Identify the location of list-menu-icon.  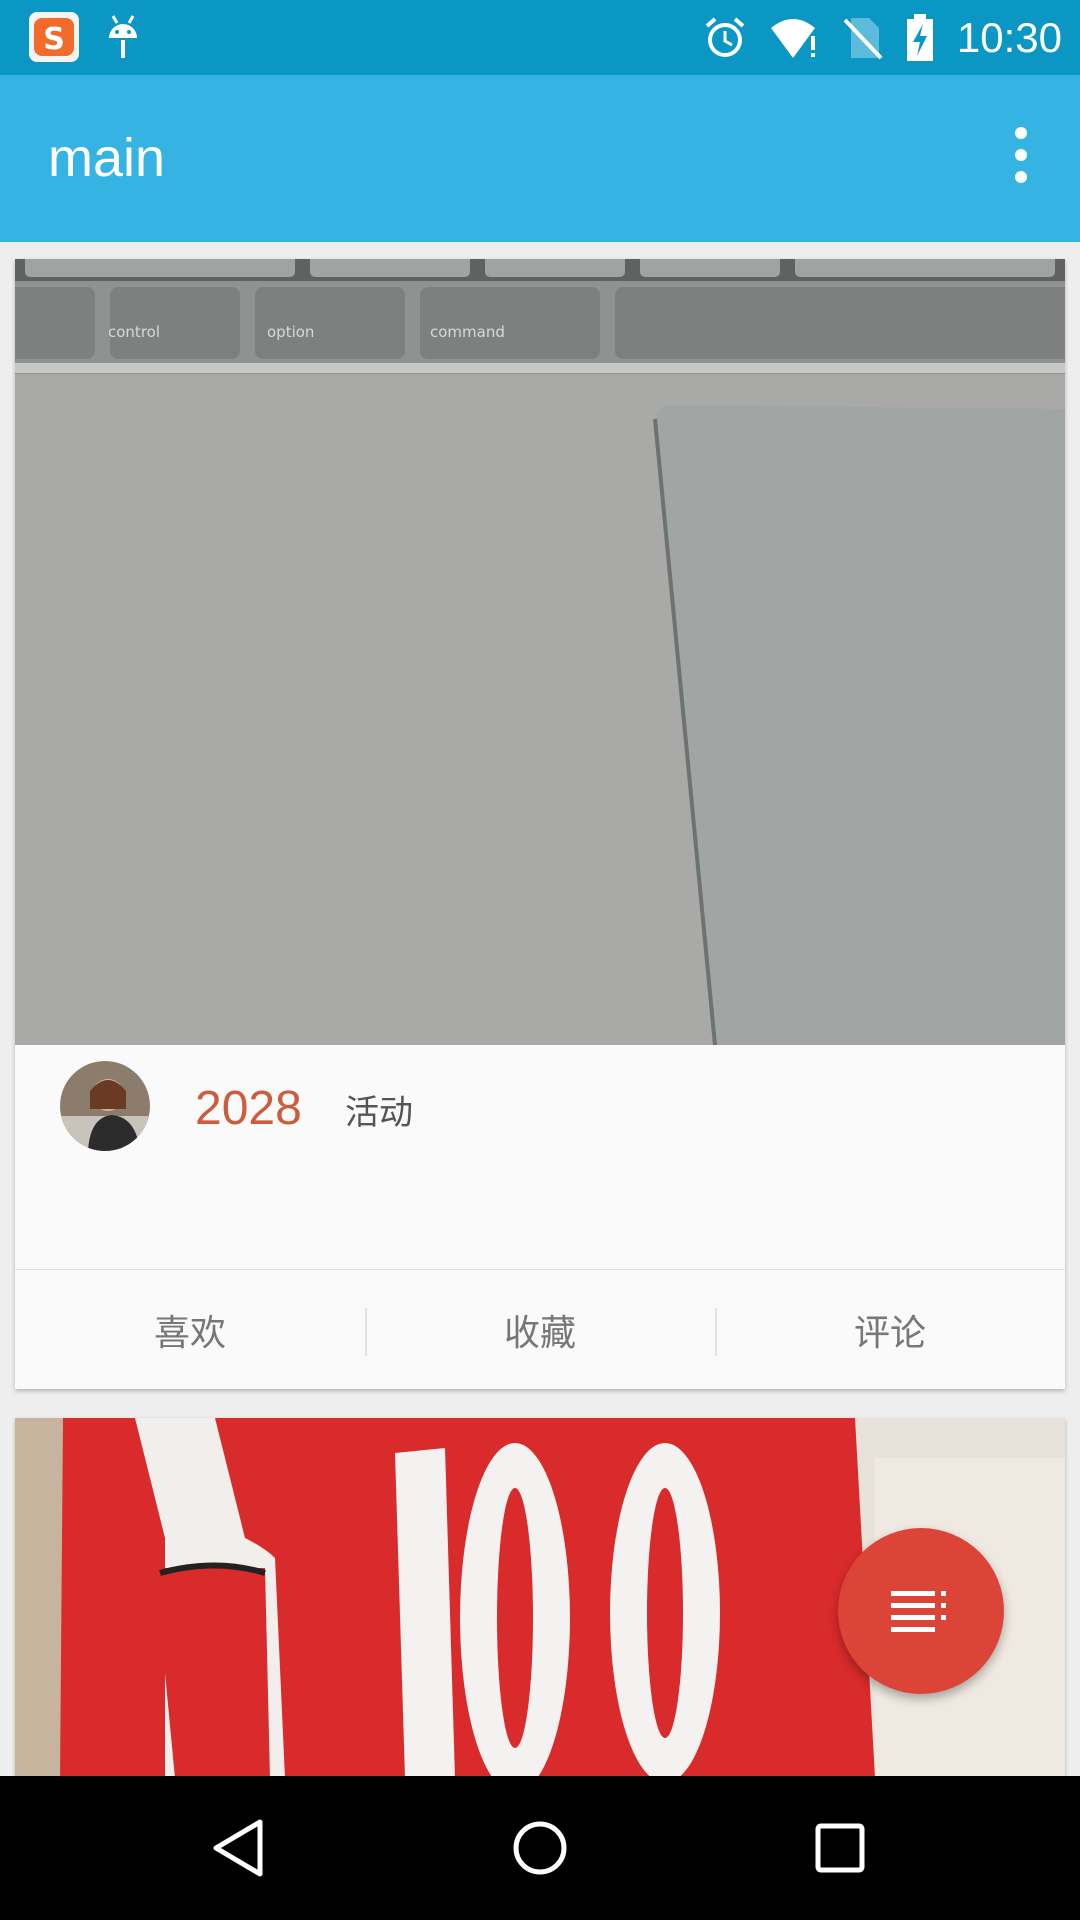
(918, 1611).